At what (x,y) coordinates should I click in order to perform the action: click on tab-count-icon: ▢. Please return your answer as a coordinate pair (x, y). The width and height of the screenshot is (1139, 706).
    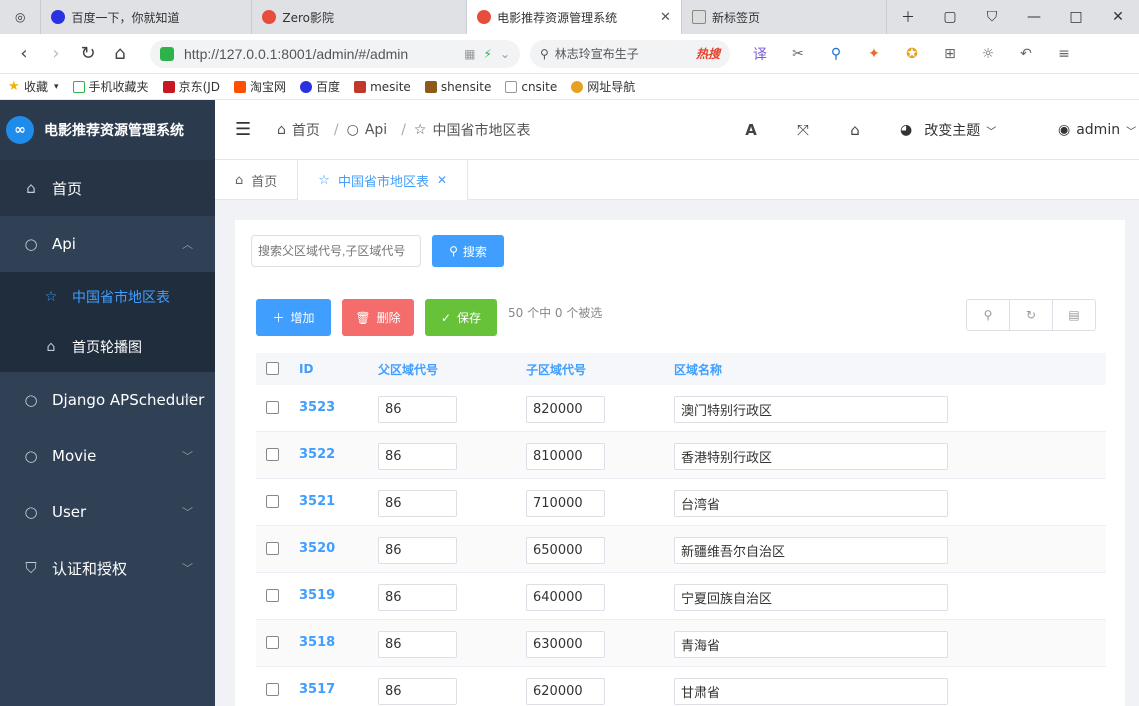
    Looking at the image, I should click on (950, 17).